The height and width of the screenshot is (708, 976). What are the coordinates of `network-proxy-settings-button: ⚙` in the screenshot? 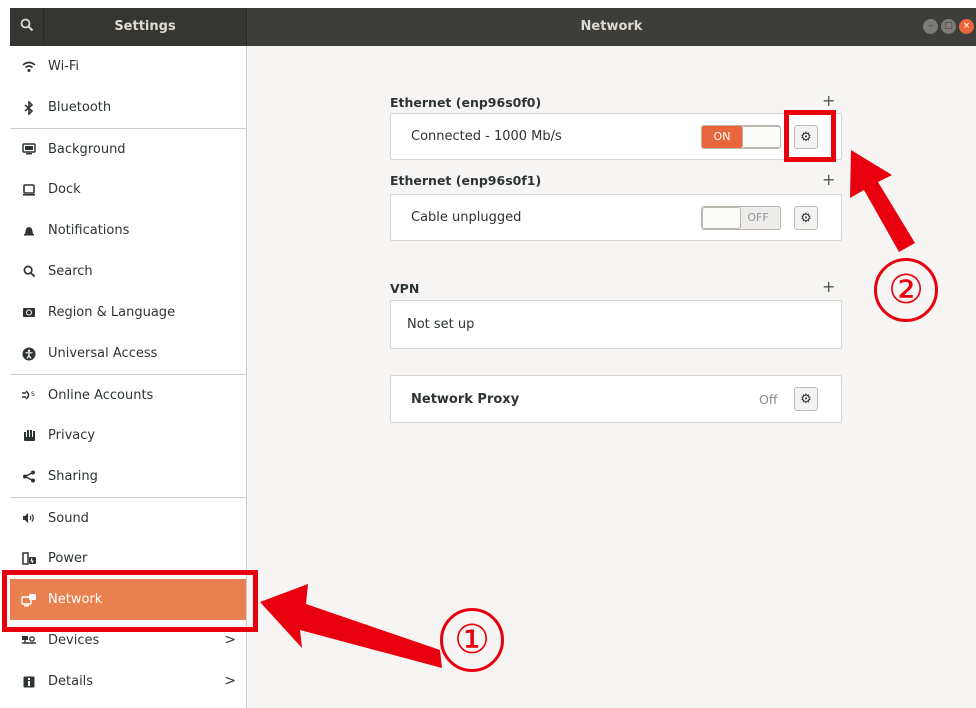 It's located at (806, 399).